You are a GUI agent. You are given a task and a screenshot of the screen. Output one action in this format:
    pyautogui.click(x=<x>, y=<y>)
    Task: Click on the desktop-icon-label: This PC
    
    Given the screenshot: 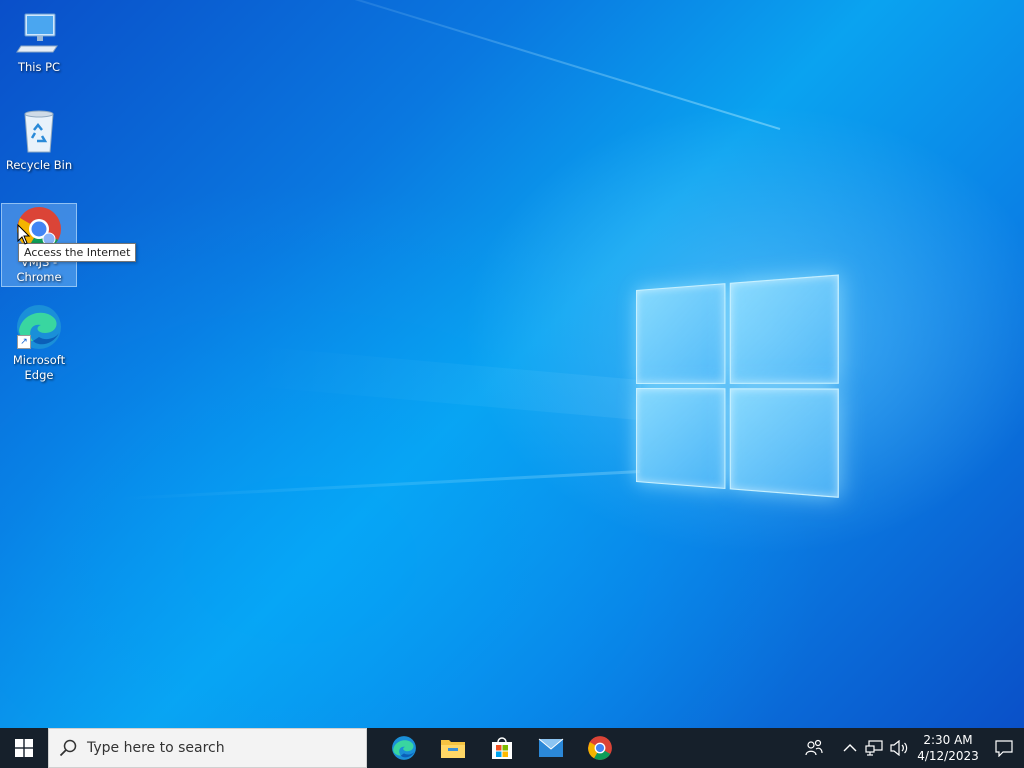 What is the action you would take?
    pyautogui.click(x=39, y=67)
    